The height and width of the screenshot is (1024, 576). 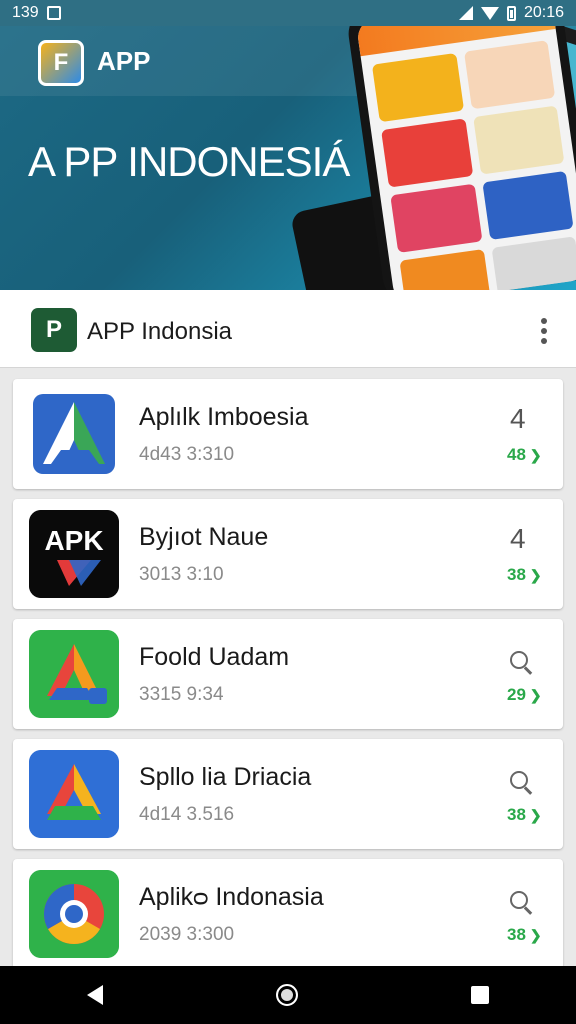 What do you see at coordinates (489, 13) in the screenshot?
I see `wifi-icon` at bounding box center [489, 13].